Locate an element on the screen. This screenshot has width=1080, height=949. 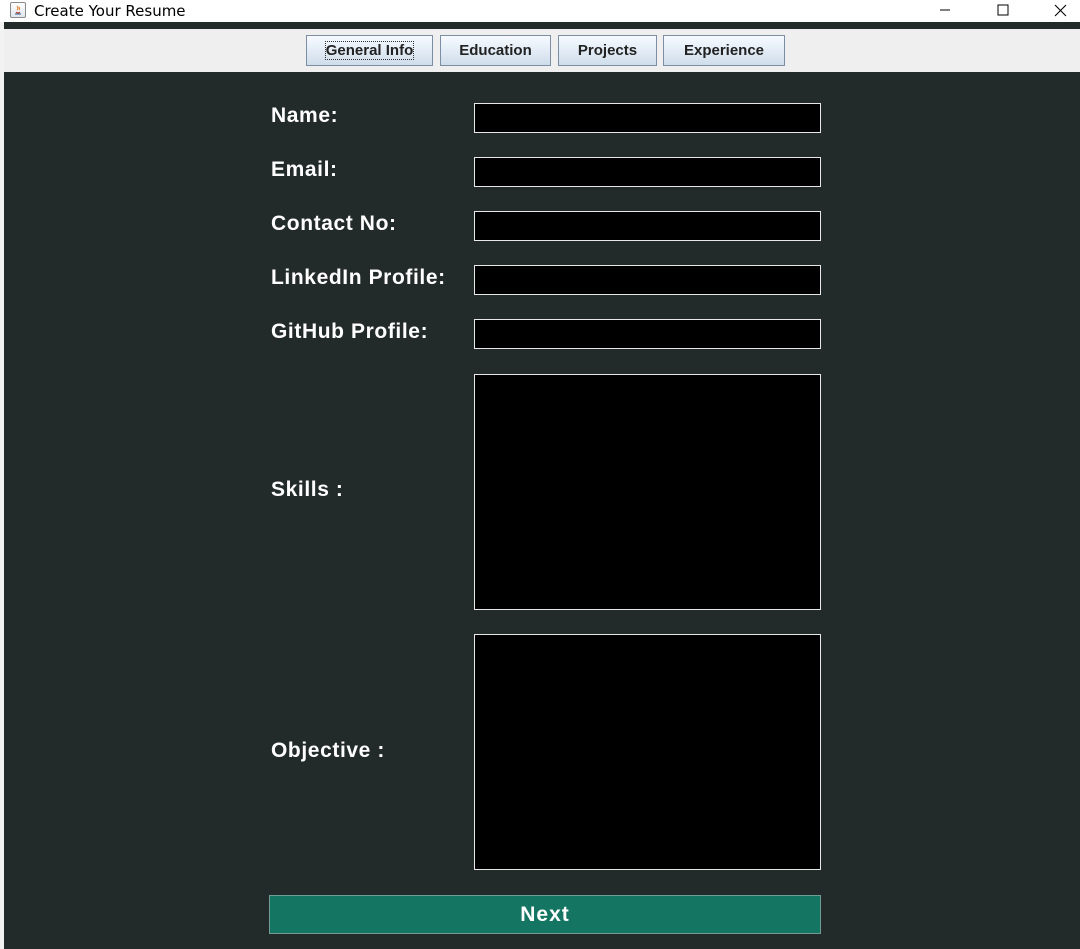
email-label: Email: is located at coordinates (304, 169).